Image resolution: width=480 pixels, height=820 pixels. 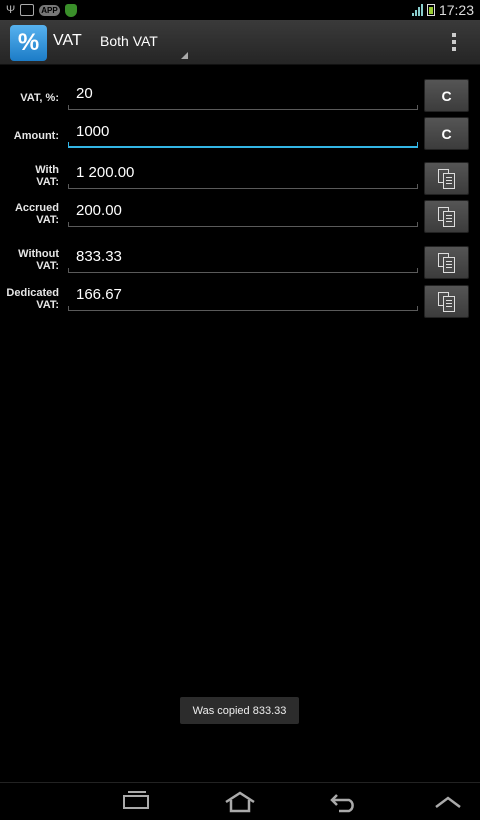 What do you see at coordinates (240, 42) in the screenshot?
I see `action-bar: % VAT Both VAT` at bounding box center [240, 42].